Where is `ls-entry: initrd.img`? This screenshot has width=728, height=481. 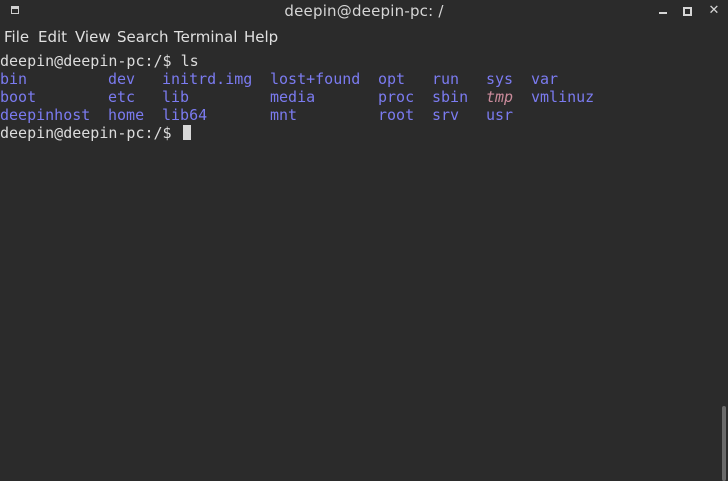 ls-entry: initrd.img is located at coordinates (207, 79).